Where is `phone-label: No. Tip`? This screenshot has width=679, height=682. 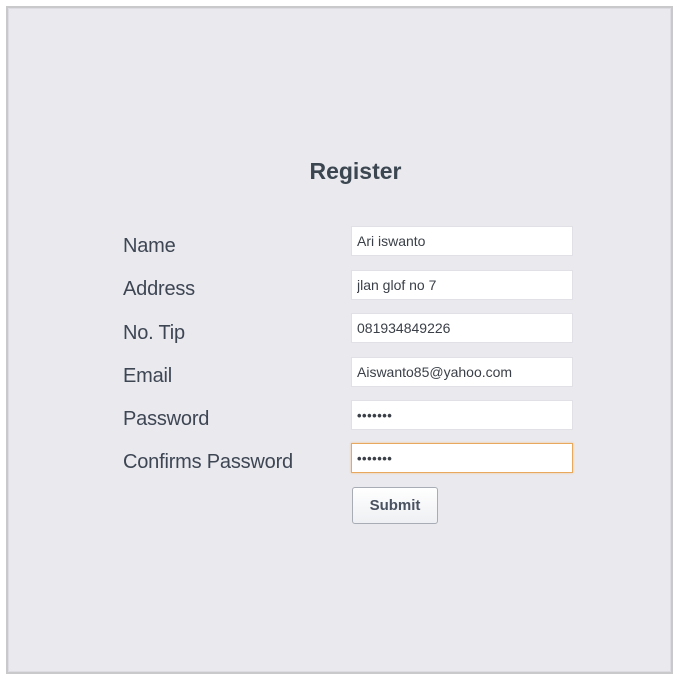 phone-label: No. Tip is located at coordinates (154, 333).